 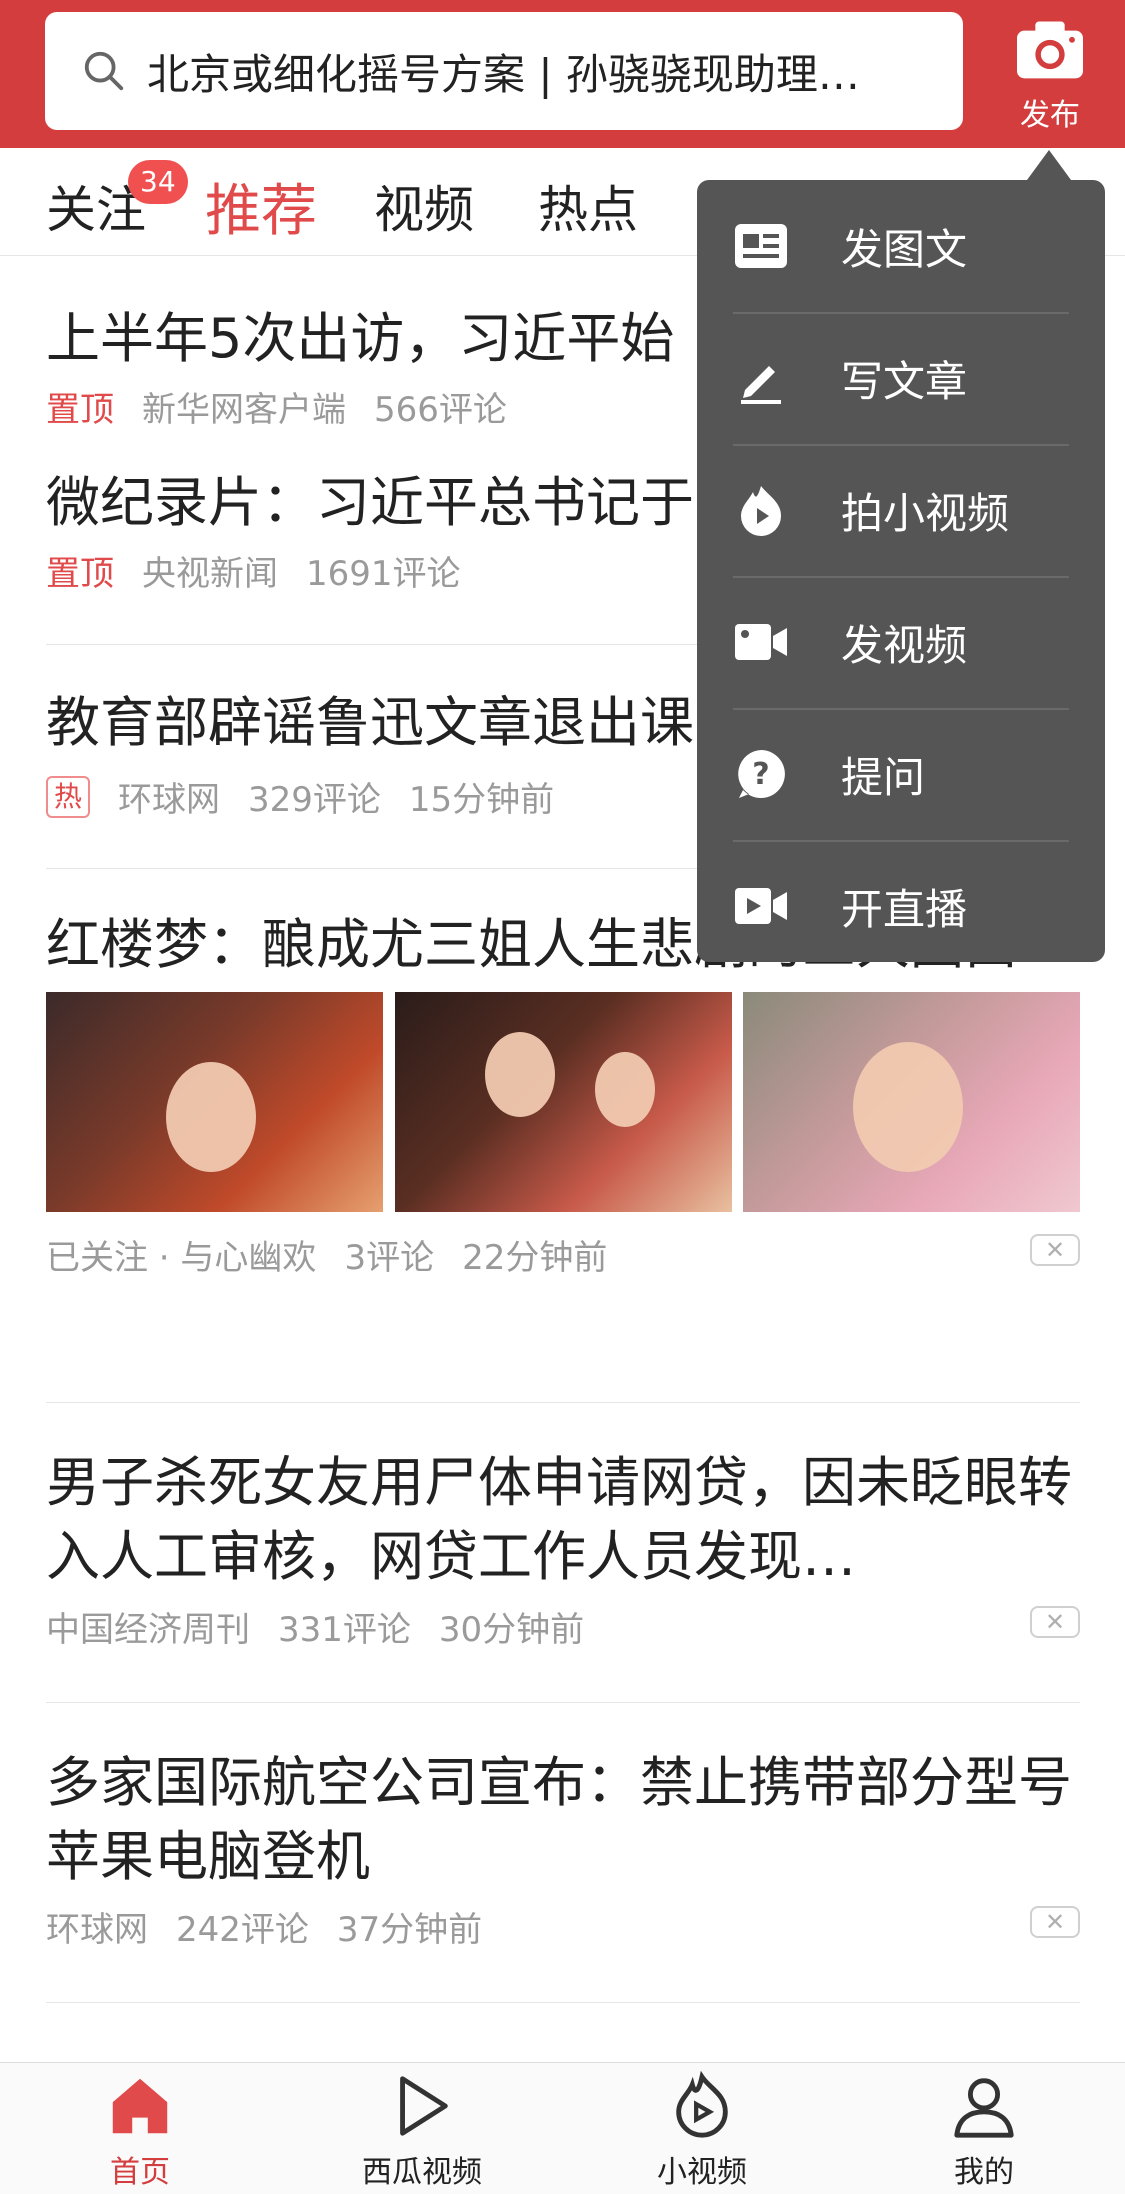 I want to click on menu-item-write-article: 写文章, so click(x=901, y=378).